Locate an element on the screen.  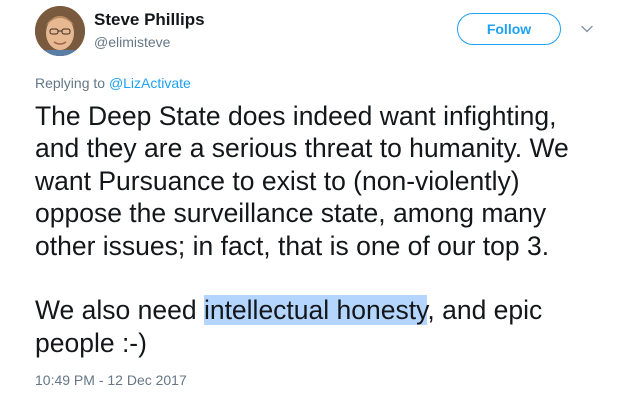
reply-mention-link: @LizActivate is located at coordinates (150, 83).